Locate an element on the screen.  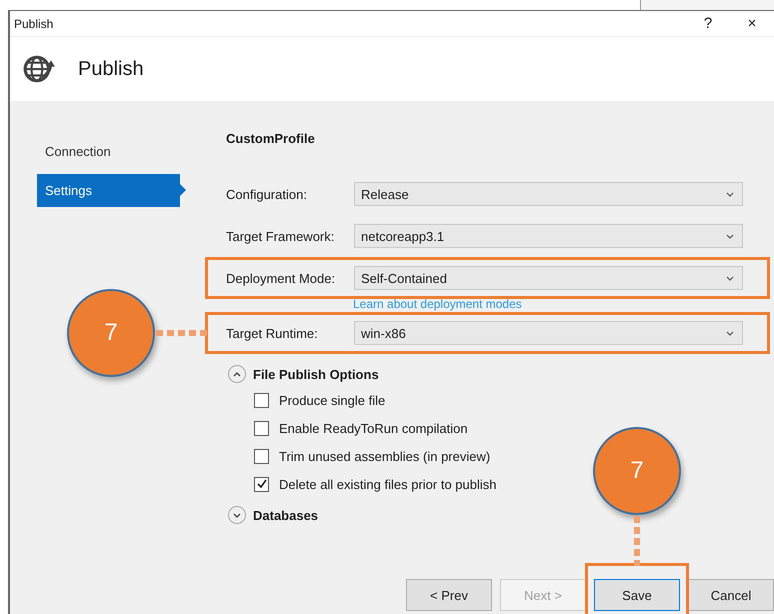
sidebar-item: Settings is located at coordinates (111, 190).